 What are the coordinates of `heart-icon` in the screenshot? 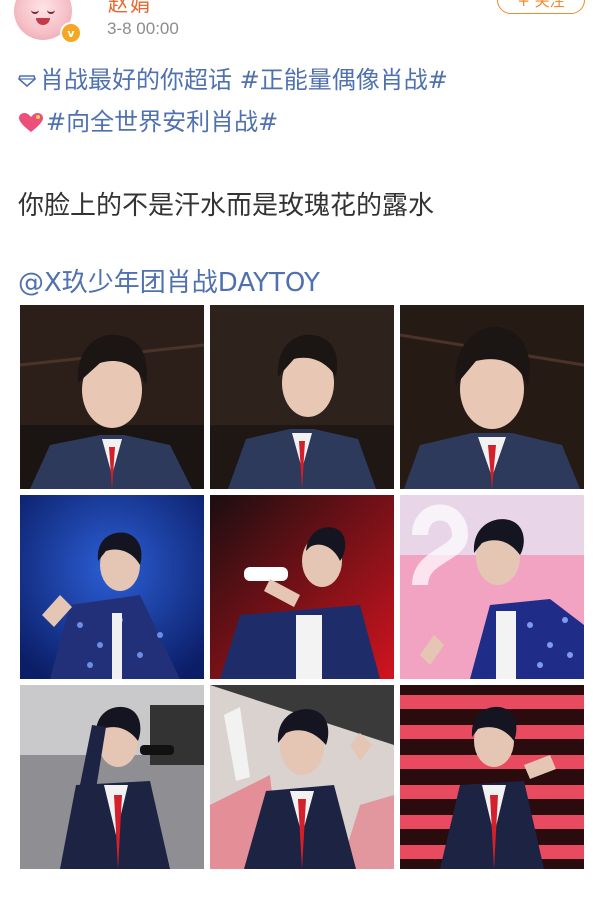 It's located at (31, 122).